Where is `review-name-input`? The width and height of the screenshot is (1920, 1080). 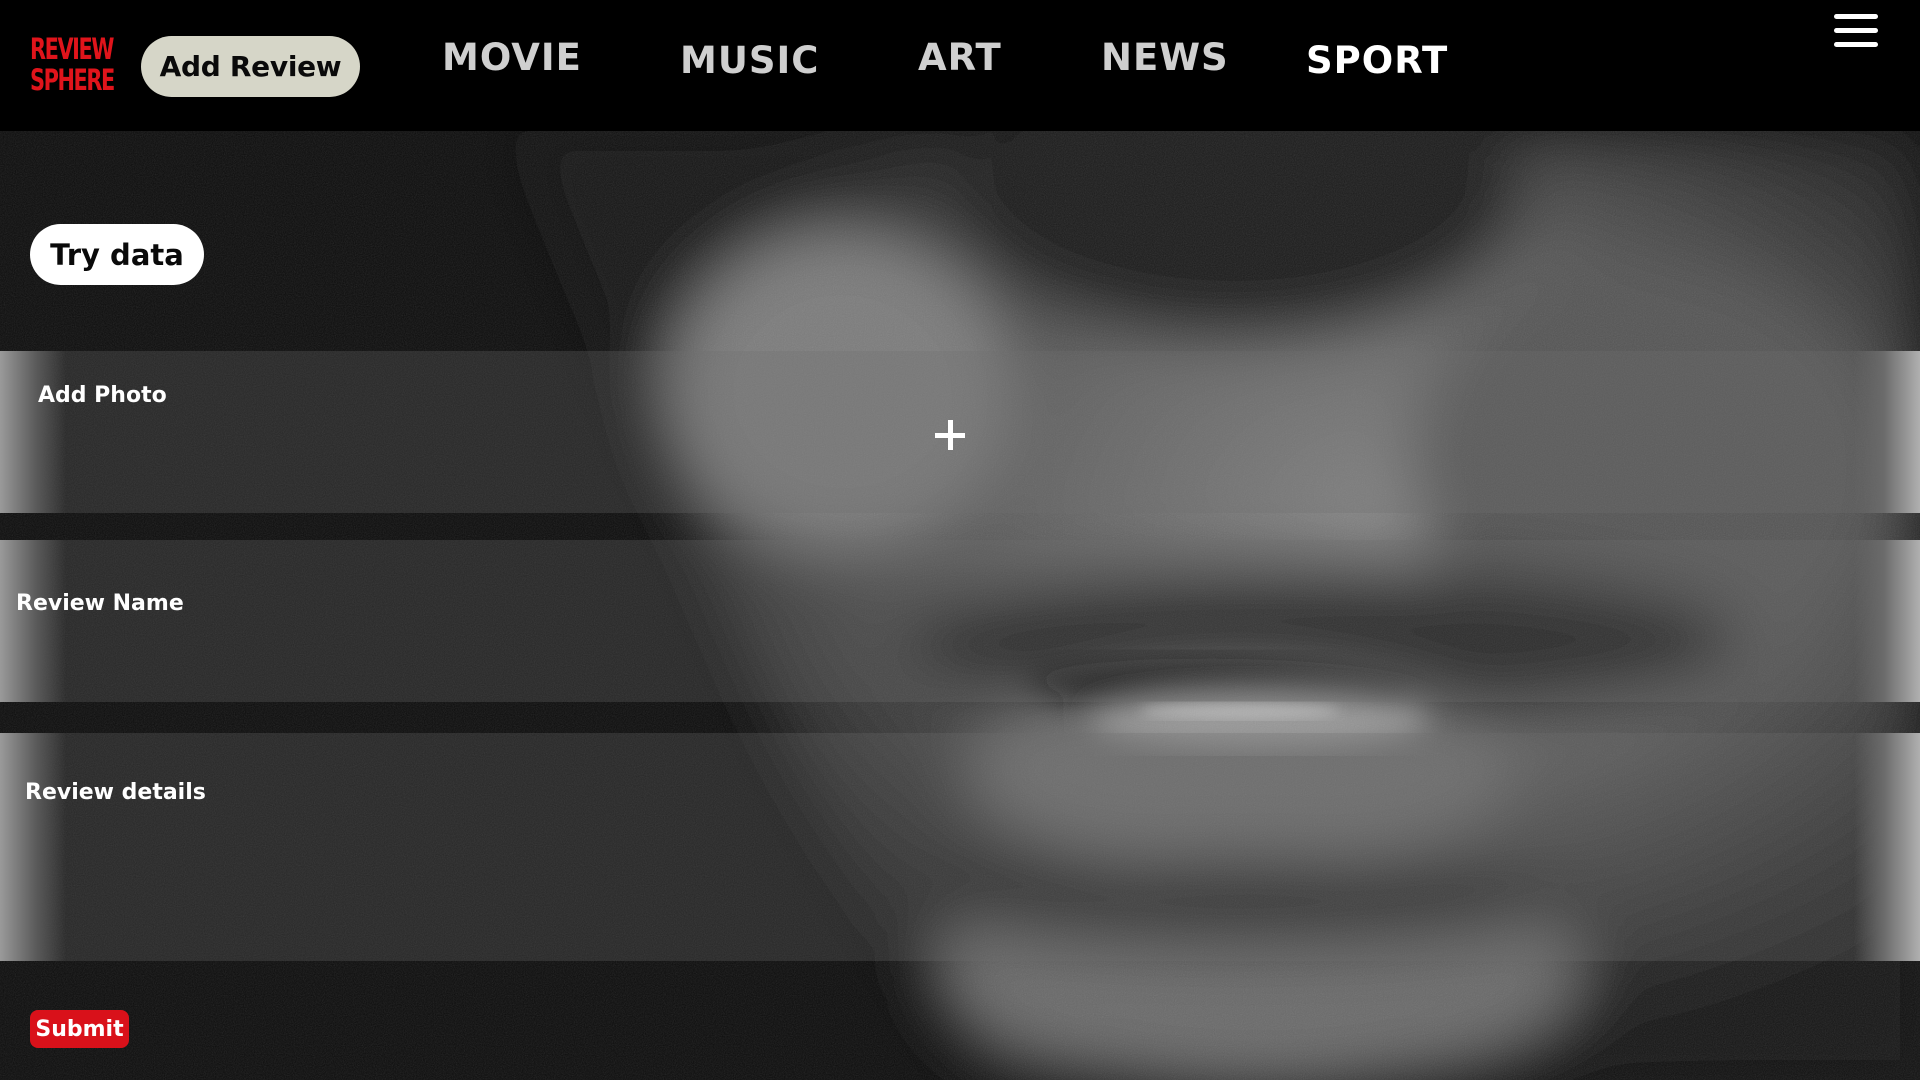 review-name-input is located at coordinates (960, 660).